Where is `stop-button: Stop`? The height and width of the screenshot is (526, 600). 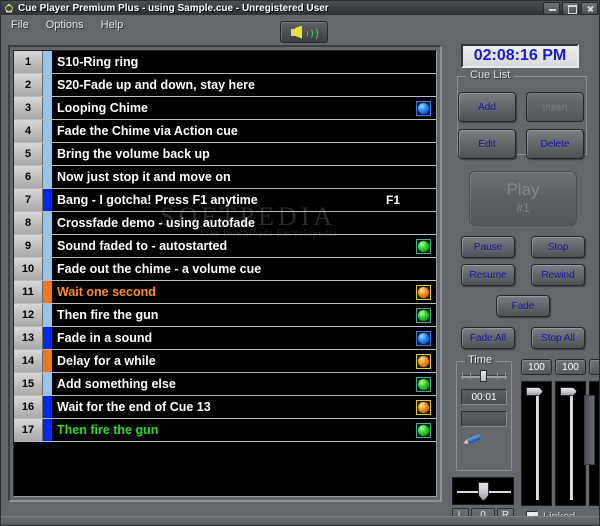 stop-button: Stop is located at coordinates (558, 247).